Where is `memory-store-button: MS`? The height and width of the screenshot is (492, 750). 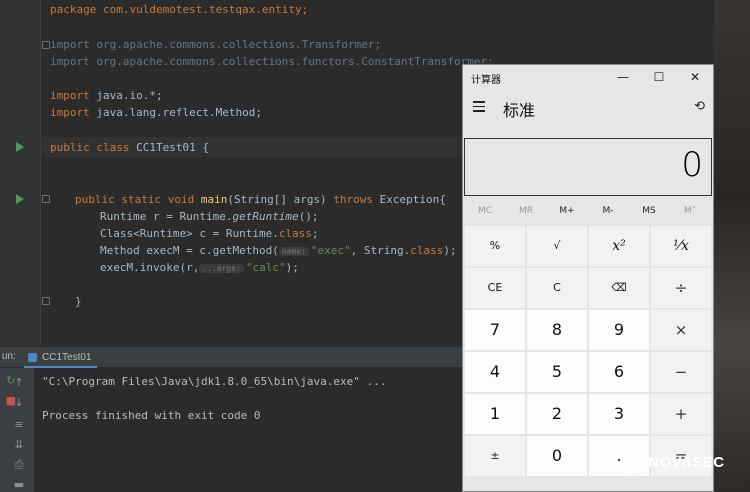 memory-store-button: MS is located at coordinates (649, 211).